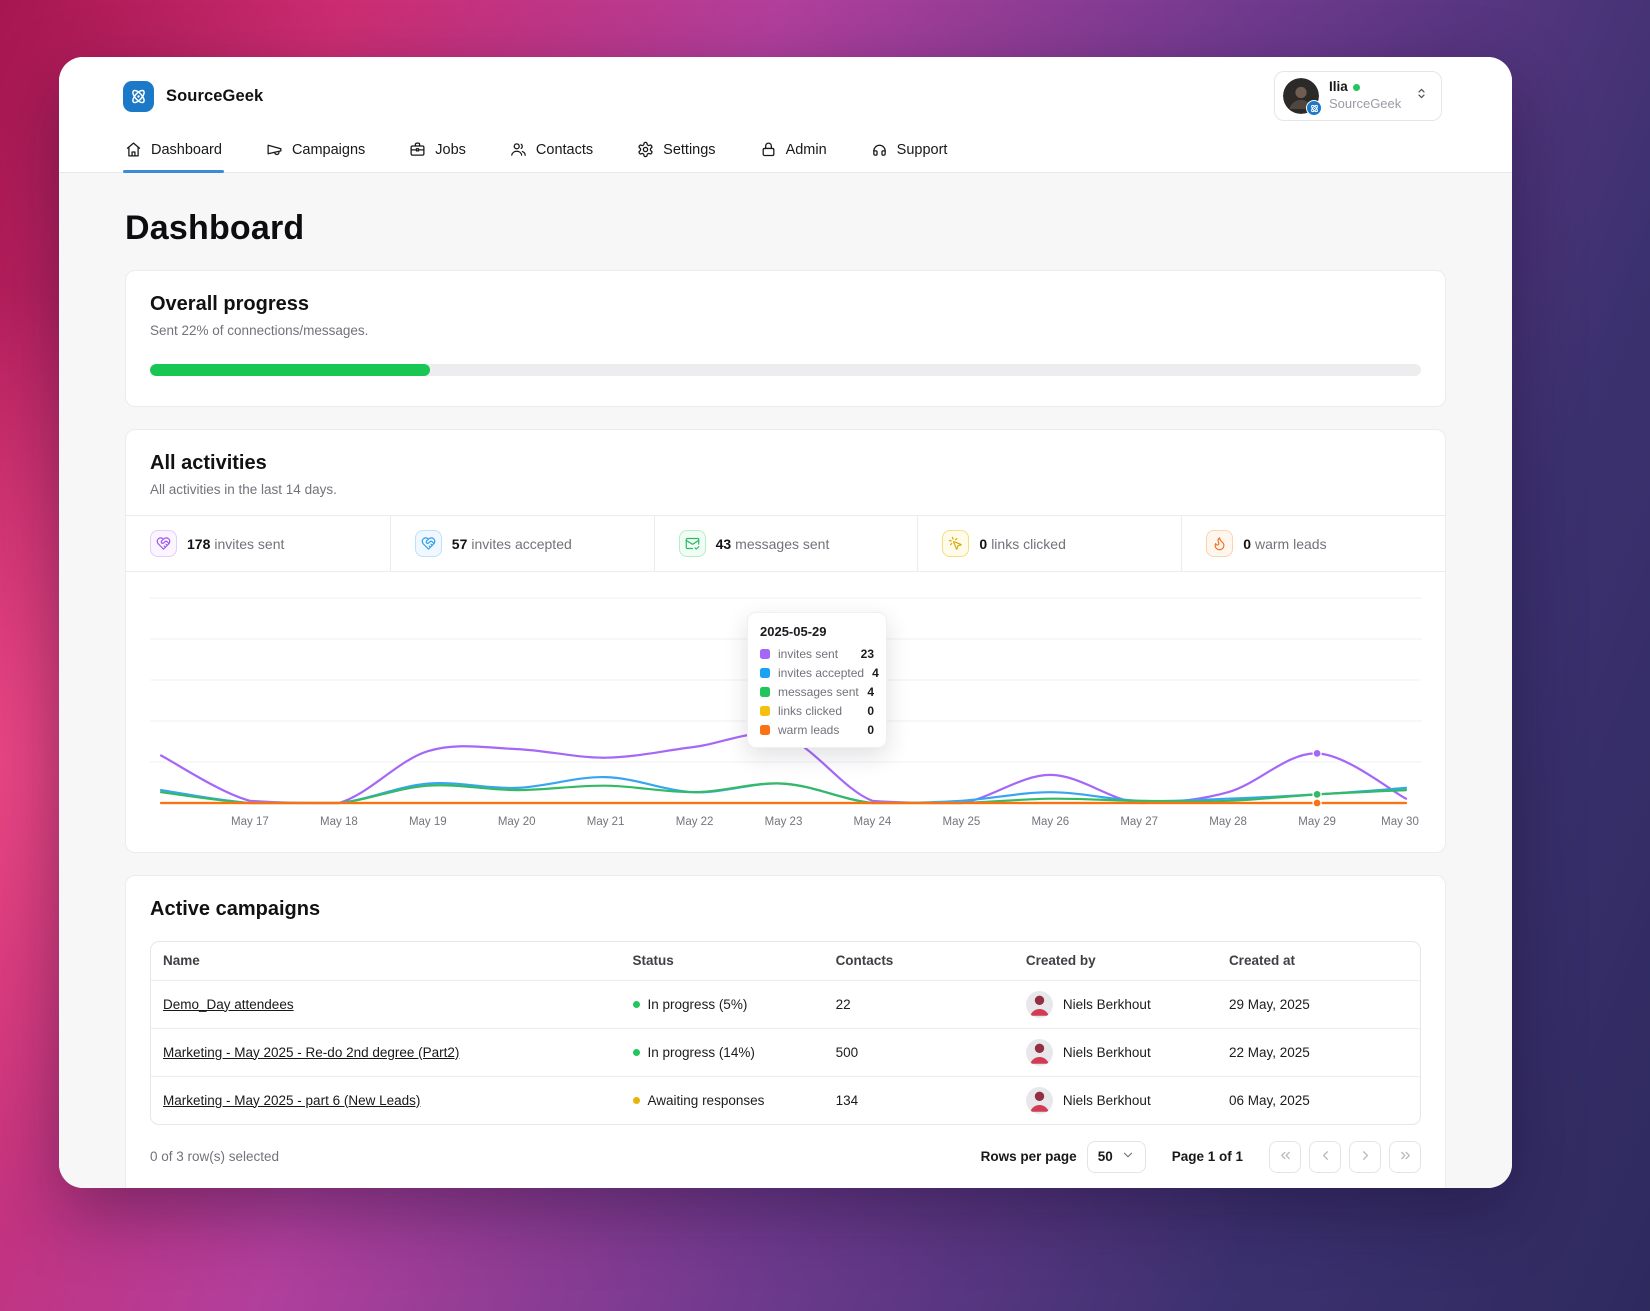  What do you see at coordinates (722, 1052) in the screenshot?
I see `status-badge: In progress (14%)` at bounding box center [722, 1052].